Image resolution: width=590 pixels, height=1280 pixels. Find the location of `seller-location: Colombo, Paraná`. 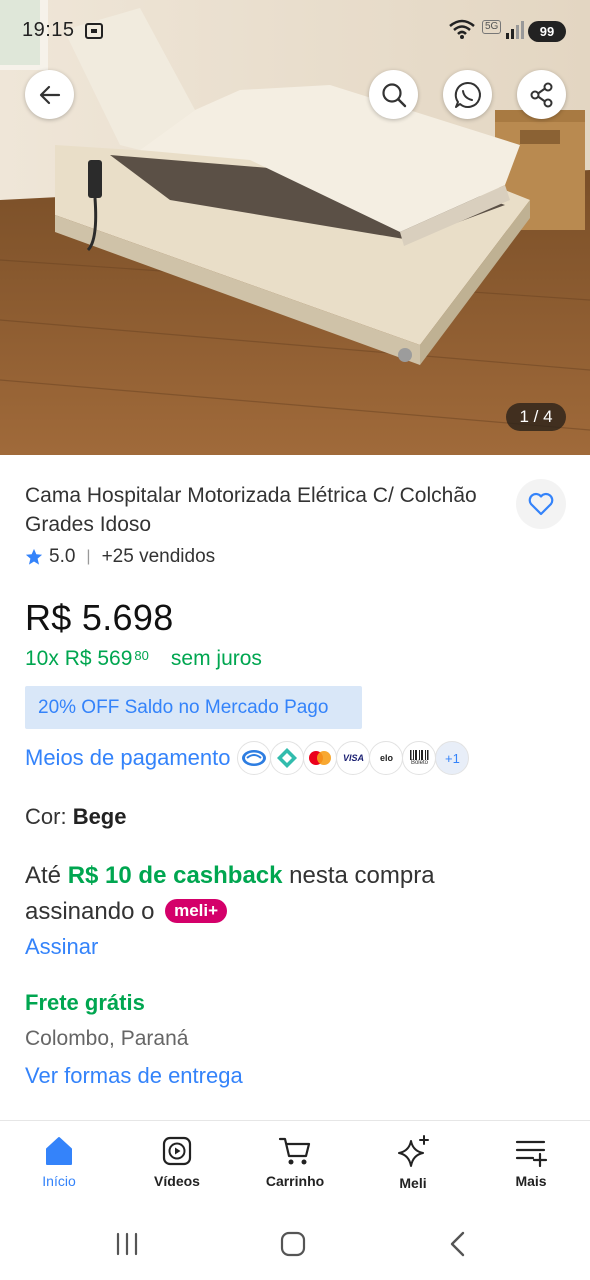

seller-location: Colombo, Paraná is located at coordinates (107, 1038).